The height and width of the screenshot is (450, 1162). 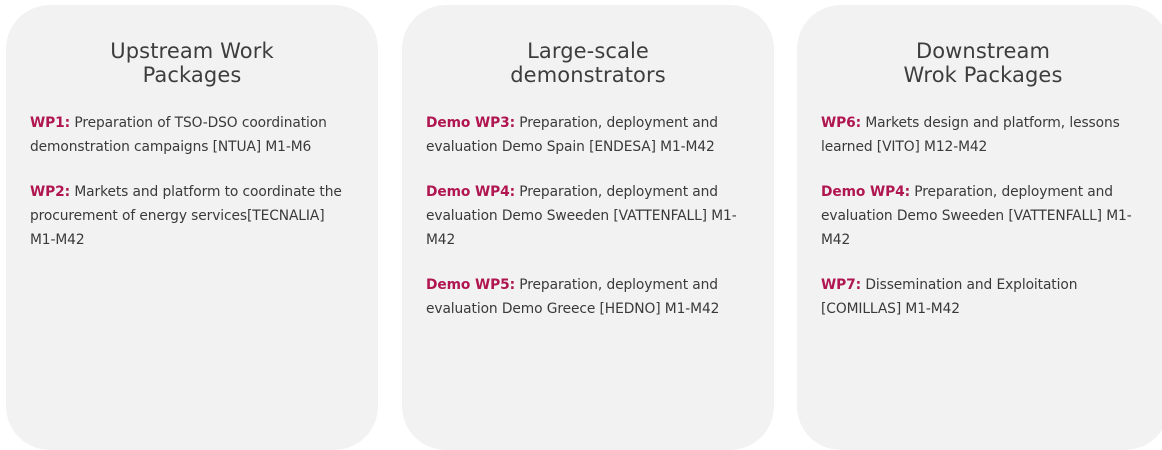 What do you see at coordinates (192, 63) in the screenshot?
I see `card-title: Upstream Work Packages` at bounding box center [192, 63].